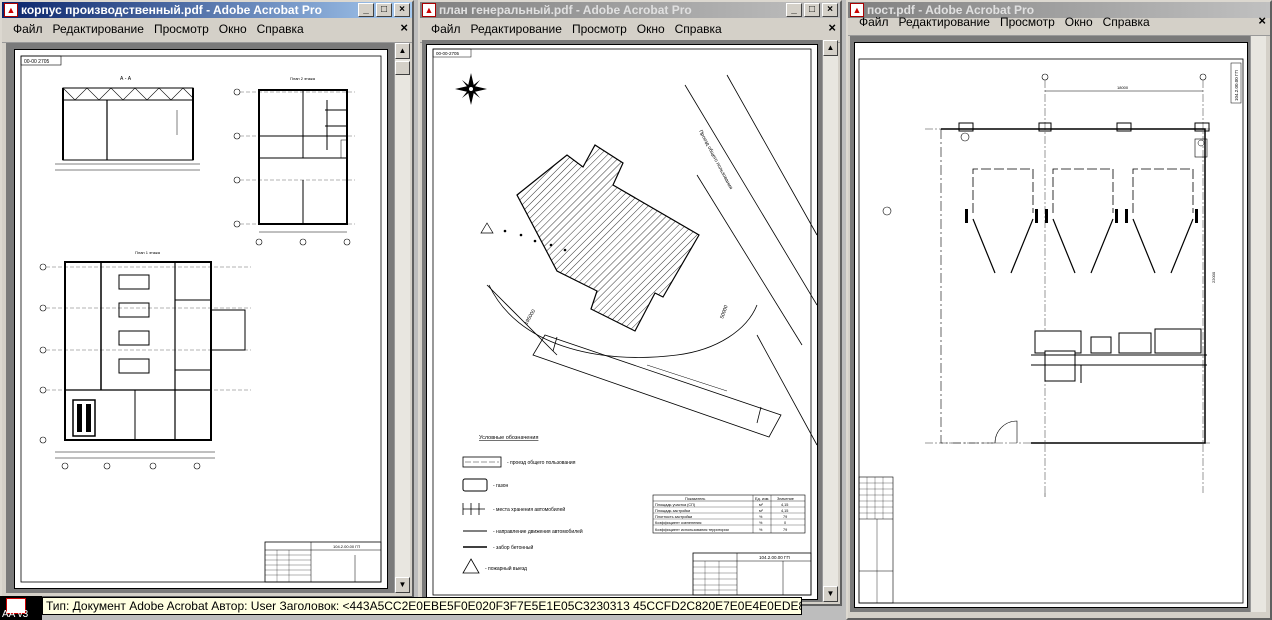  I want to click on legend-parking: - места хранения автомобилей, so click(529, 509).